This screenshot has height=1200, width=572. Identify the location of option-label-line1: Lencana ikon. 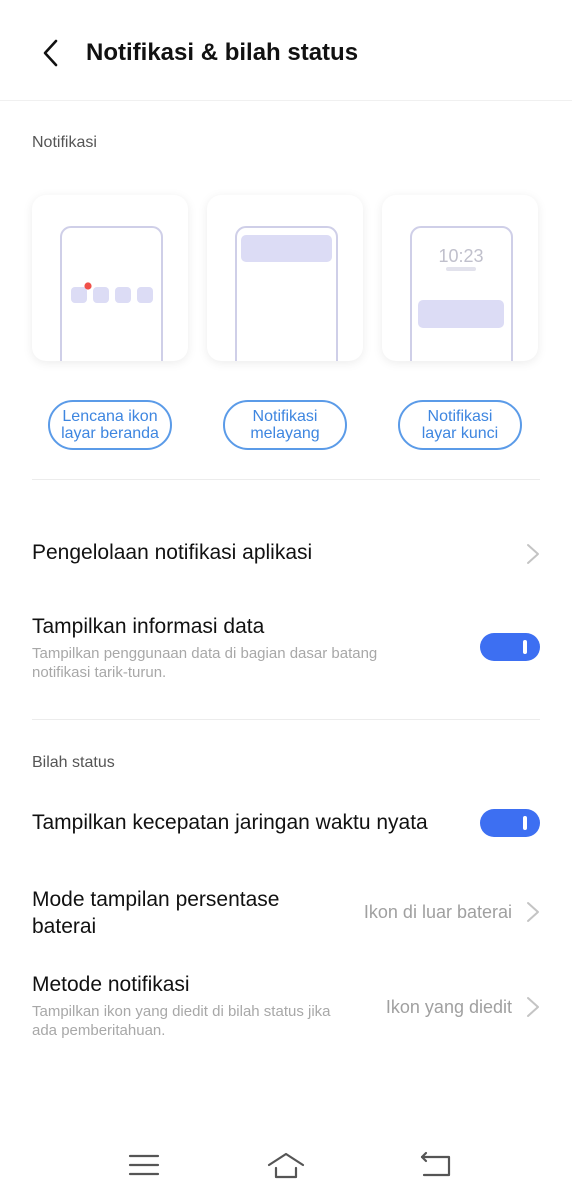
(110, 416).